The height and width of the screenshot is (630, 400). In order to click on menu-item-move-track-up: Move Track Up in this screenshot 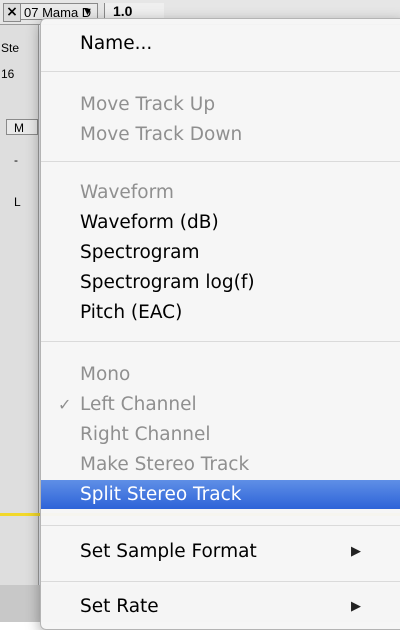, I will do `click(220, 104)`.